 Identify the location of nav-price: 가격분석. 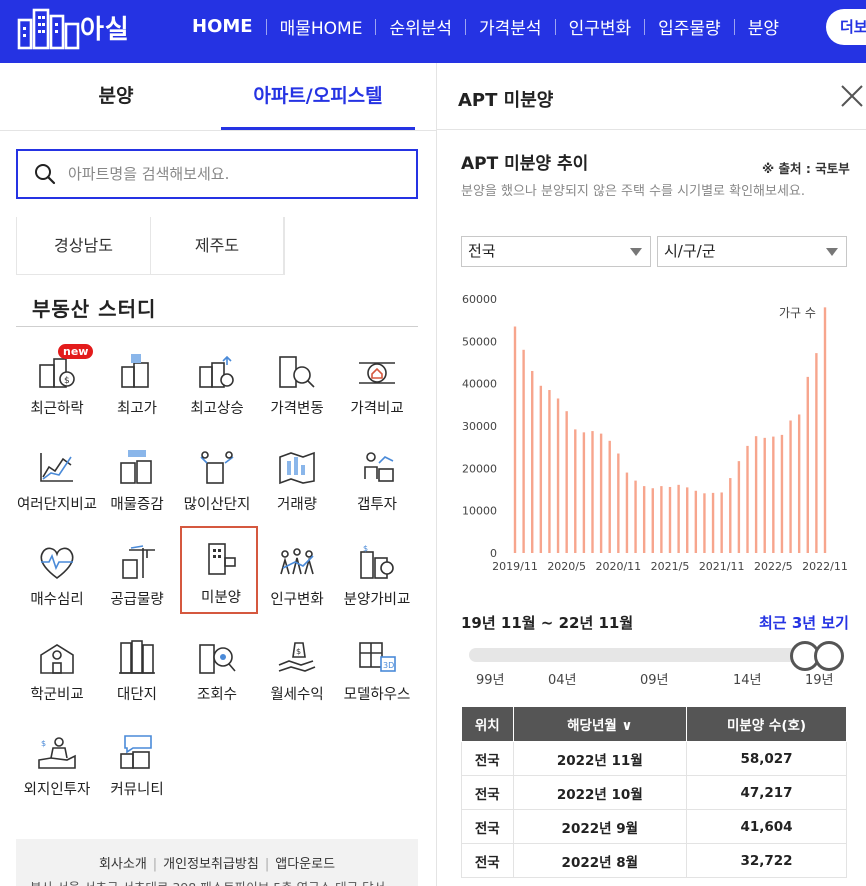
(510, 26).